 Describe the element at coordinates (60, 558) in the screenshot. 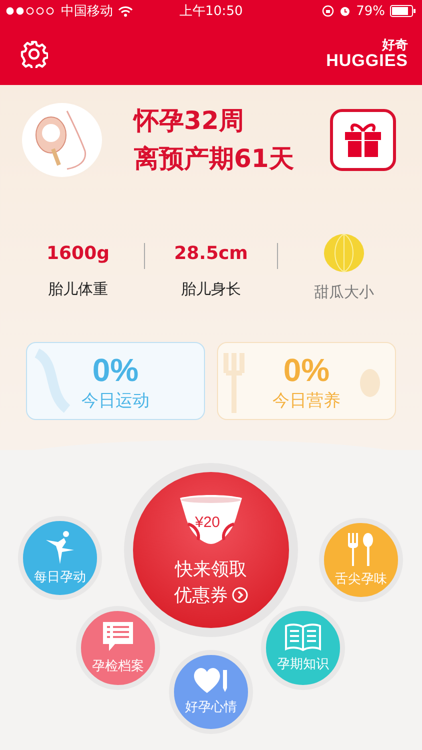

I see `dancer-menu-button: 每日孕动` at that location.